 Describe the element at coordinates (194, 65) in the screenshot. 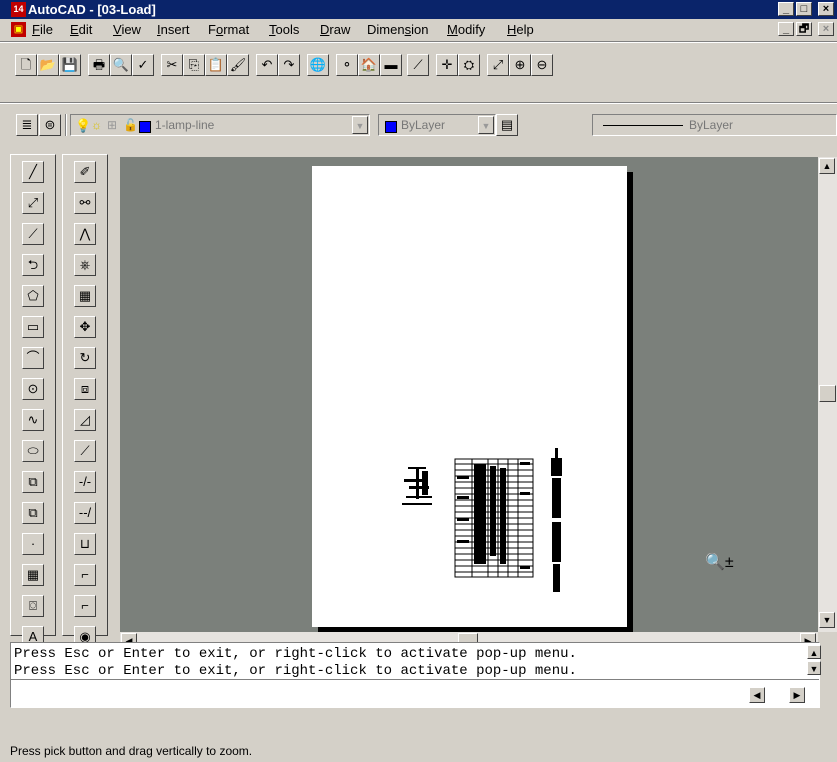

I see `copy-icon: ⎘` at that location.